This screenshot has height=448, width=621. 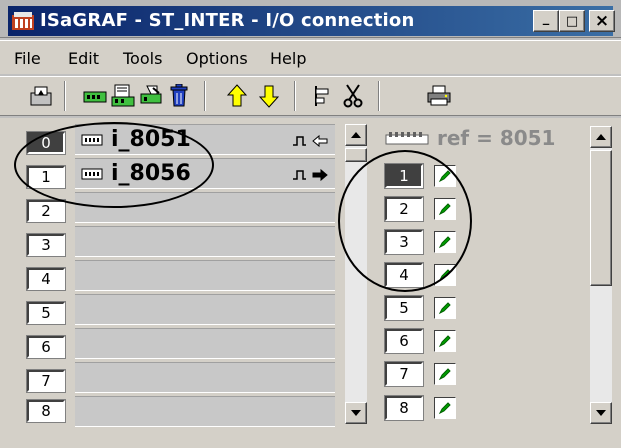 I want to click on channel-1-edit-button, so click(x=445, y=176).